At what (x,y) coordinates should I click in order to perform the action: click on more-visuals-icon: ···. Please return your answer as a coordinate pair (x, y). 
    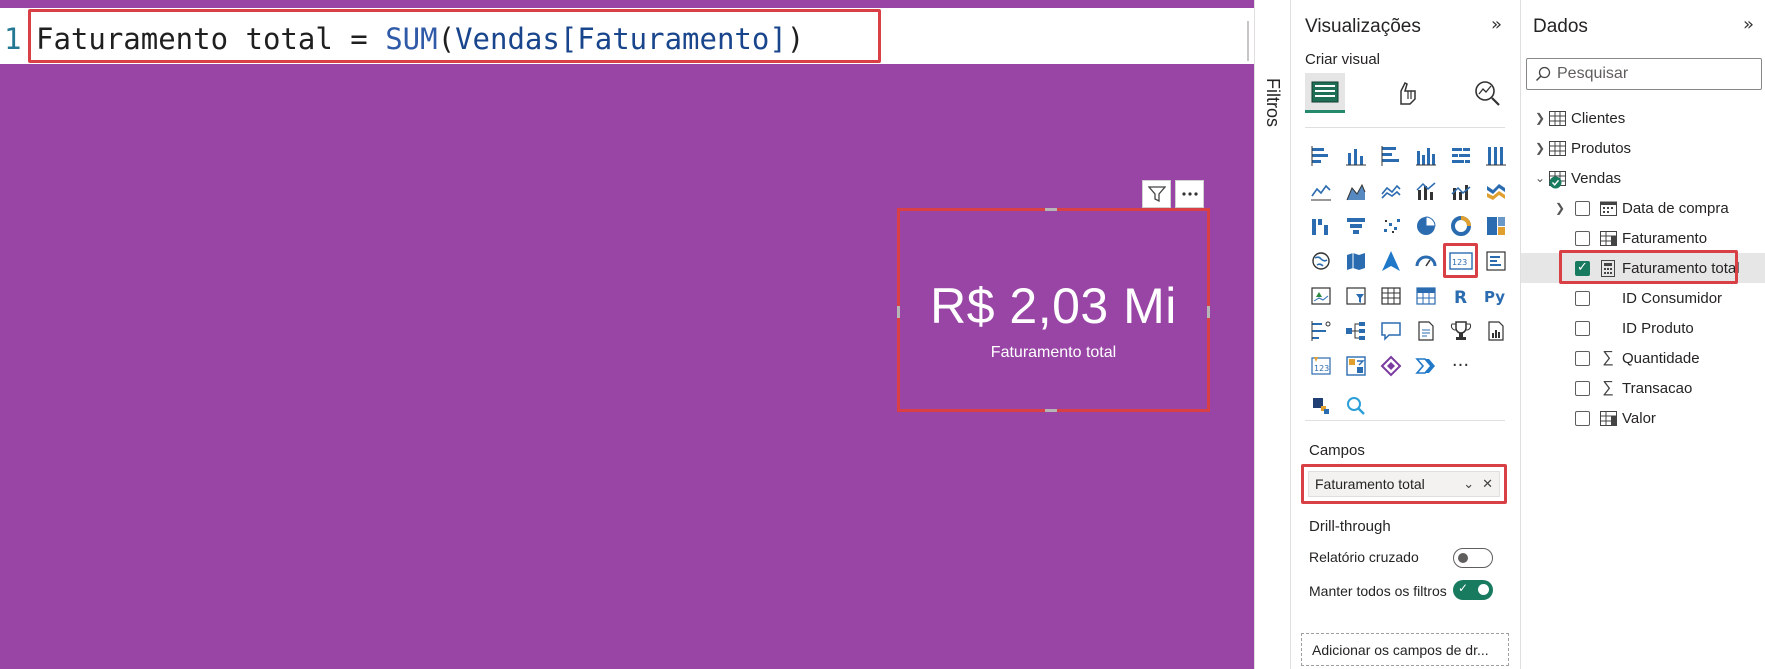
    Looking at the image, I should click on (1460, 365).